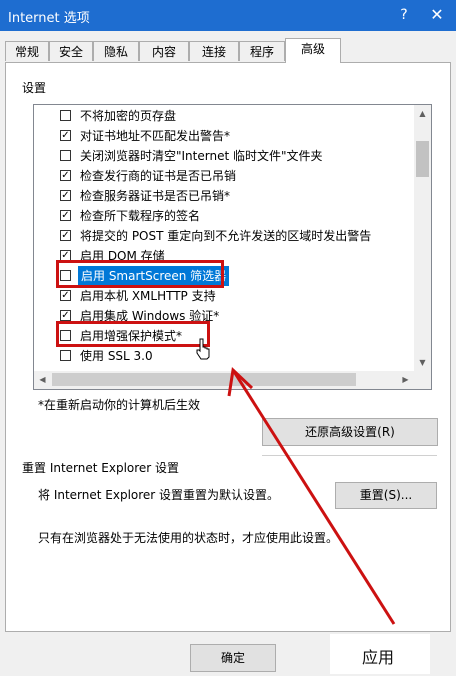 The width and height of the screenshot is (456, 676). What do you see at coordinates (148, 296) in the screenshot?
I see `setting-label: 启用本机 XMLHTTP 支持` at bounding box center [148, 296].